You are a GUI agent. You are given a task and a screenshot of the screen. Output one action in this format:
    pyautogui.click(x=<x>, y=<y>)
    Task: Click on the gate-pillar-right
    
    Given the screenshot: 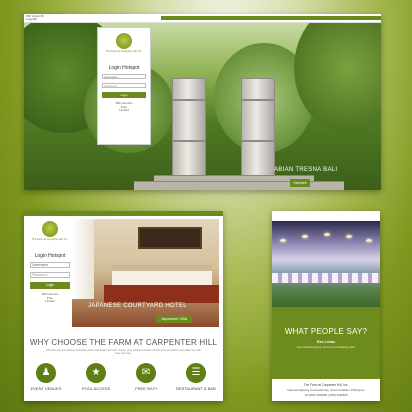 What is the action you would take?
    pyautogui.click(x=258, y=134)
    